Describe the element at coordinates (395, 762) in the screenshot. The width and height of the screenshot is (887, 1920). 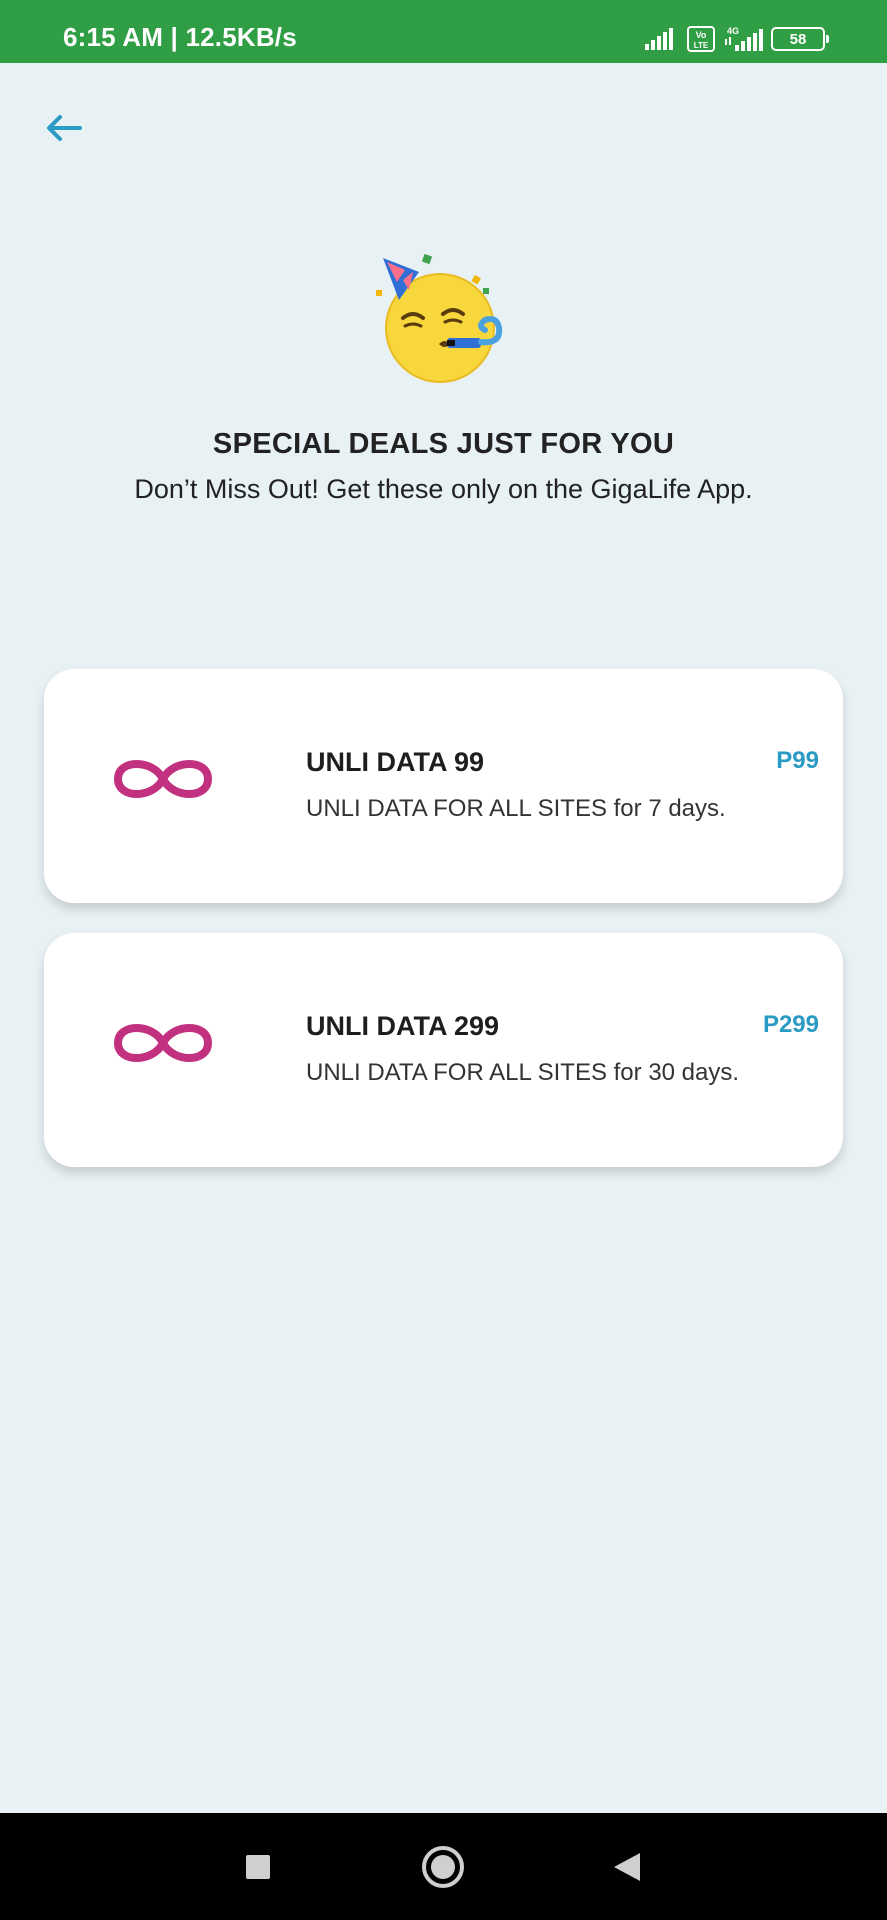
I see `offer-title: UNLI DATA 99` at that location.